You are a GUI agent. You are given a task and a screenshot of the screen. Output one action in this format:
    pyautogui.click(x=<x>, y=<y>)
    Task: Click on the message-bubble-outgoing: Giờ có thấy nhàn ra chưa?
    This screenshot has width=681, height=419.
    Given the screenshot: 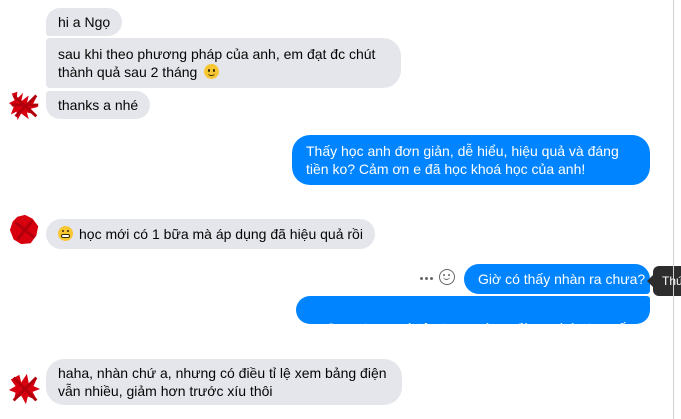 What is the action you would take?
    pyautogui.click(x=557, y=279)
    